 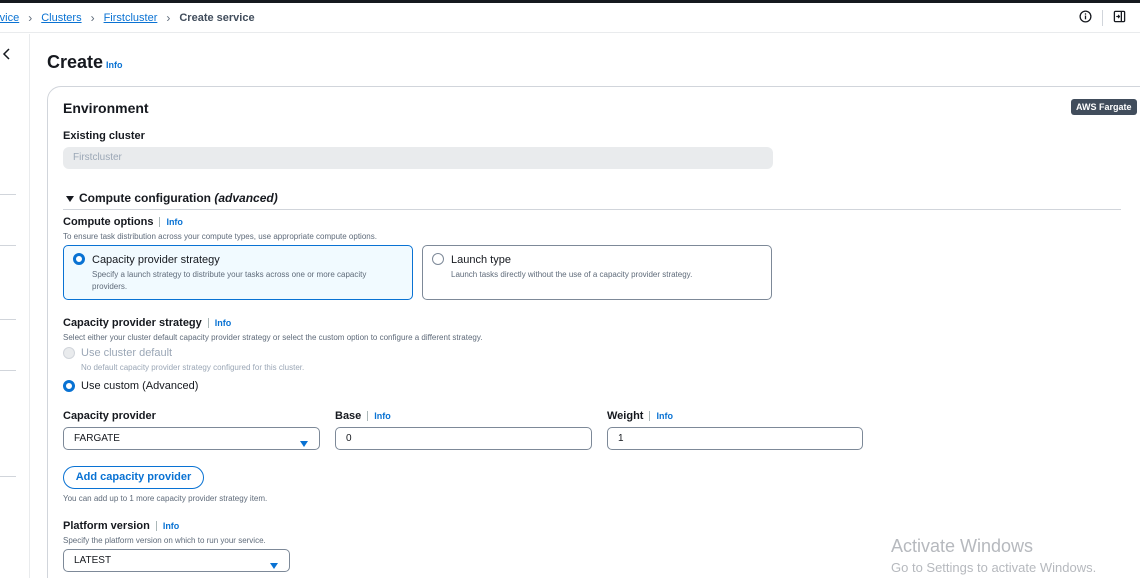 I want to click on add-capacity-provider-button: Add capacity provider, so click(x=133, y=477).